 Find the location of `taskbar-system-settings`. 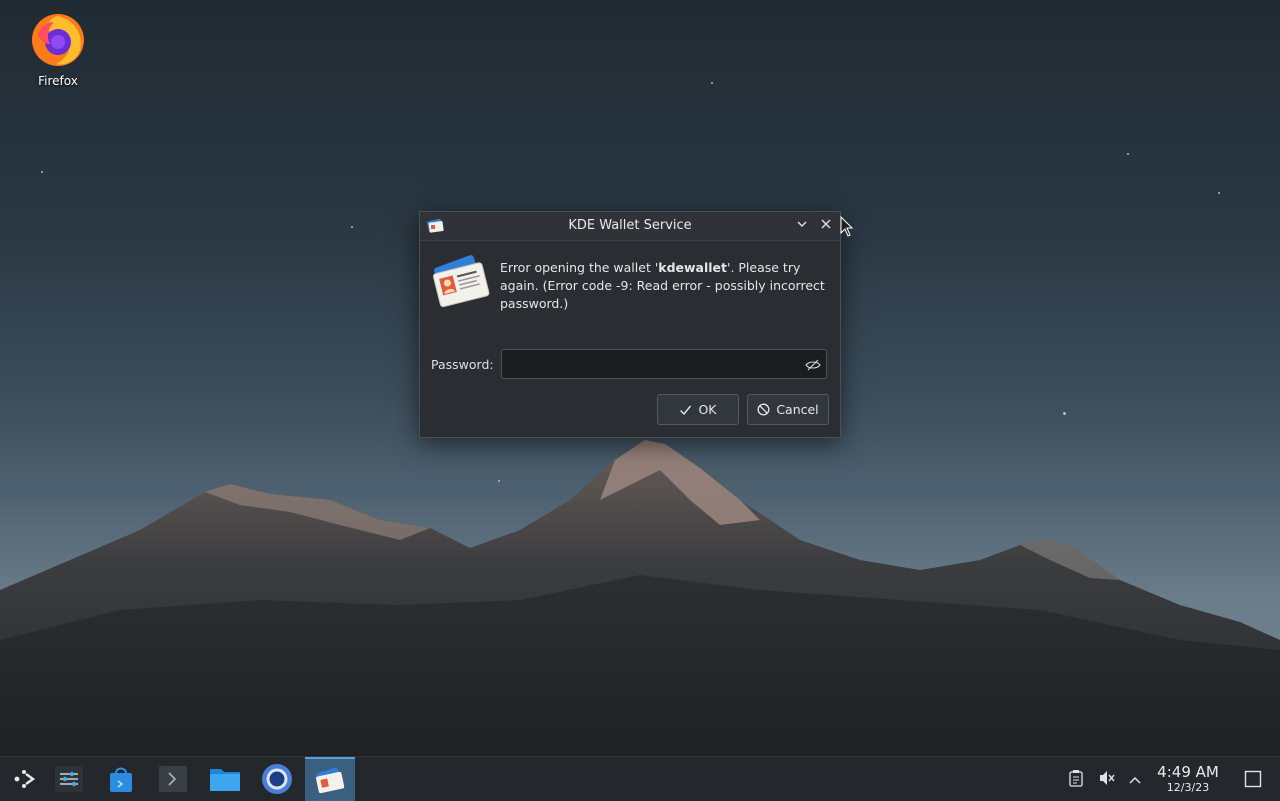

taskbar-system-settings is located at coordinates (69, 779).